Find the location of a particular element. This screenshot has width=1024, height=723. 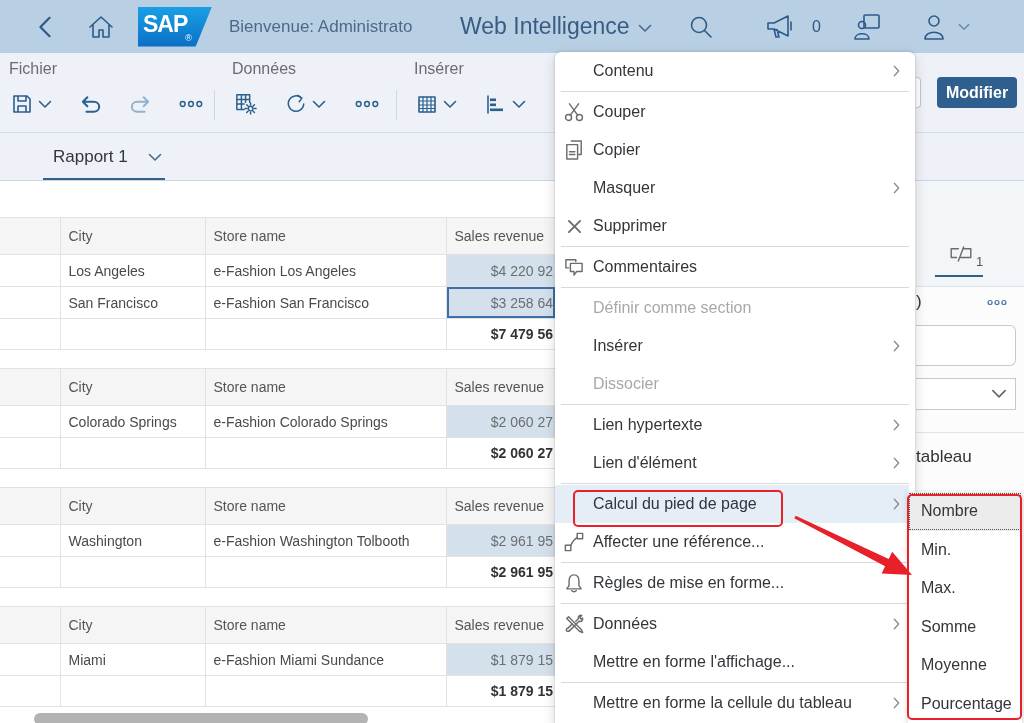

menu-item: Données is located at coordinates (732, 624).